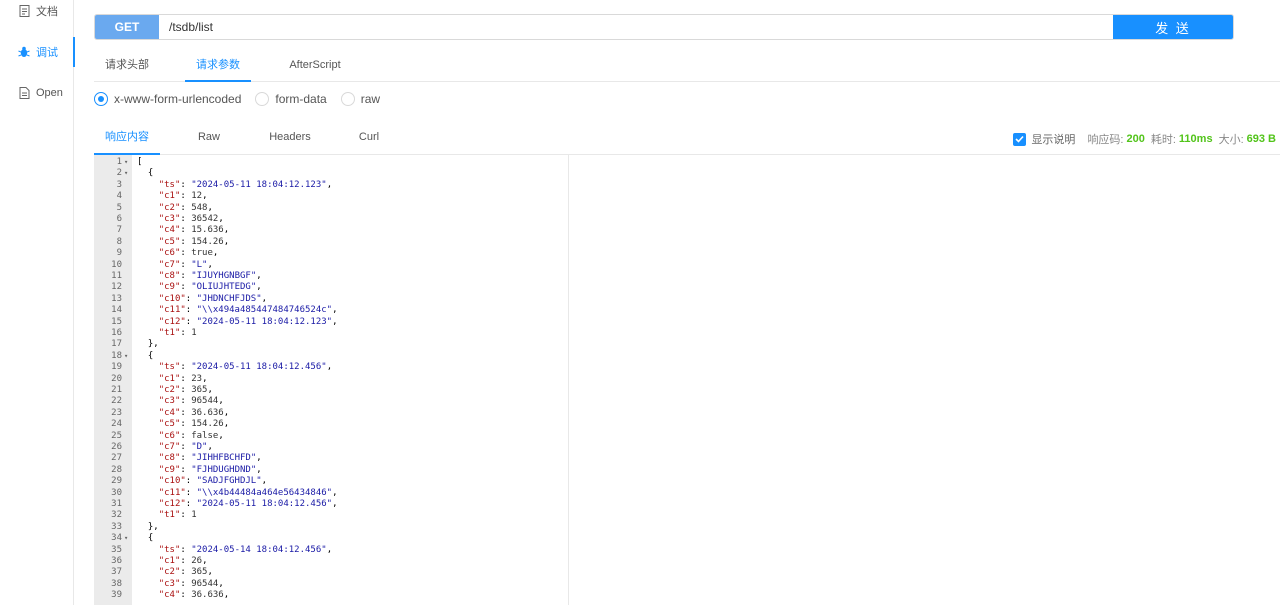 This screenshot has width=1280, height=605. I want to click on json-value: "SADJFGHDJL", so click(229, 481).